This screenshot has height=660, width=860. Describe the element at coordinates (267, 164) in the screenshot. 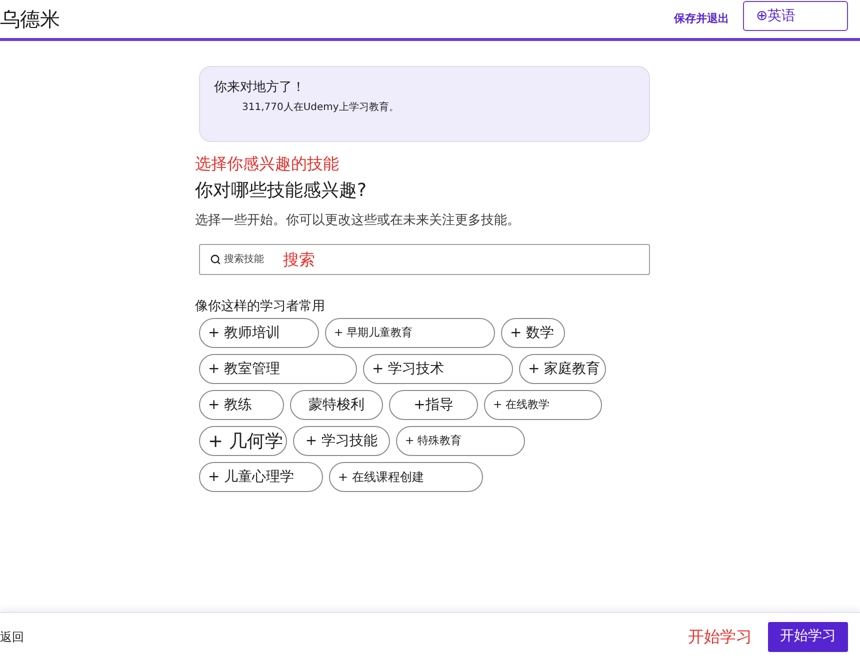

I see `annotation-text: 选择你感兴趣的技能` at that location.